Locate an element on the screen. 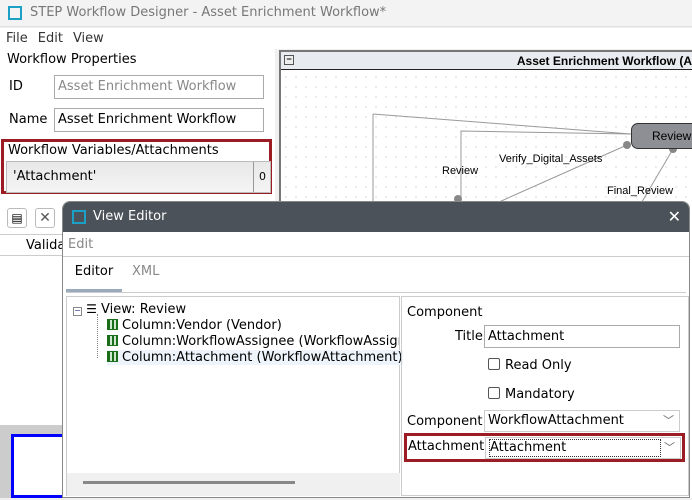  dialog-app-icon is located at coordinates (79, 217).